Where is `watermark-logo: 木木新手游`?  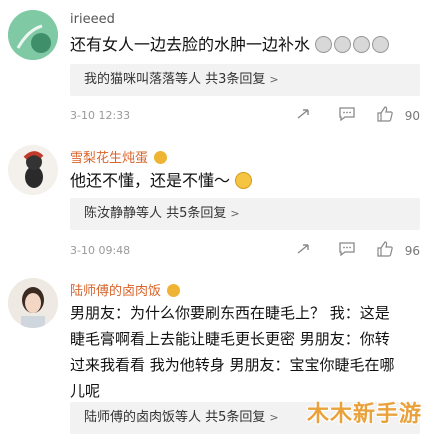 watermark-logo: 木木新手游 is located at coordinates (364, 414).